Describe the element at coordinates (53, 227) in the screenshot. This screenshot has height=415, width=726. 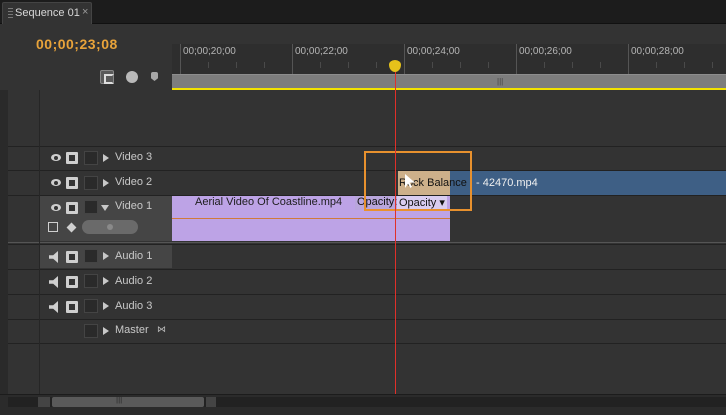
I see `display-style-icon` at that location.